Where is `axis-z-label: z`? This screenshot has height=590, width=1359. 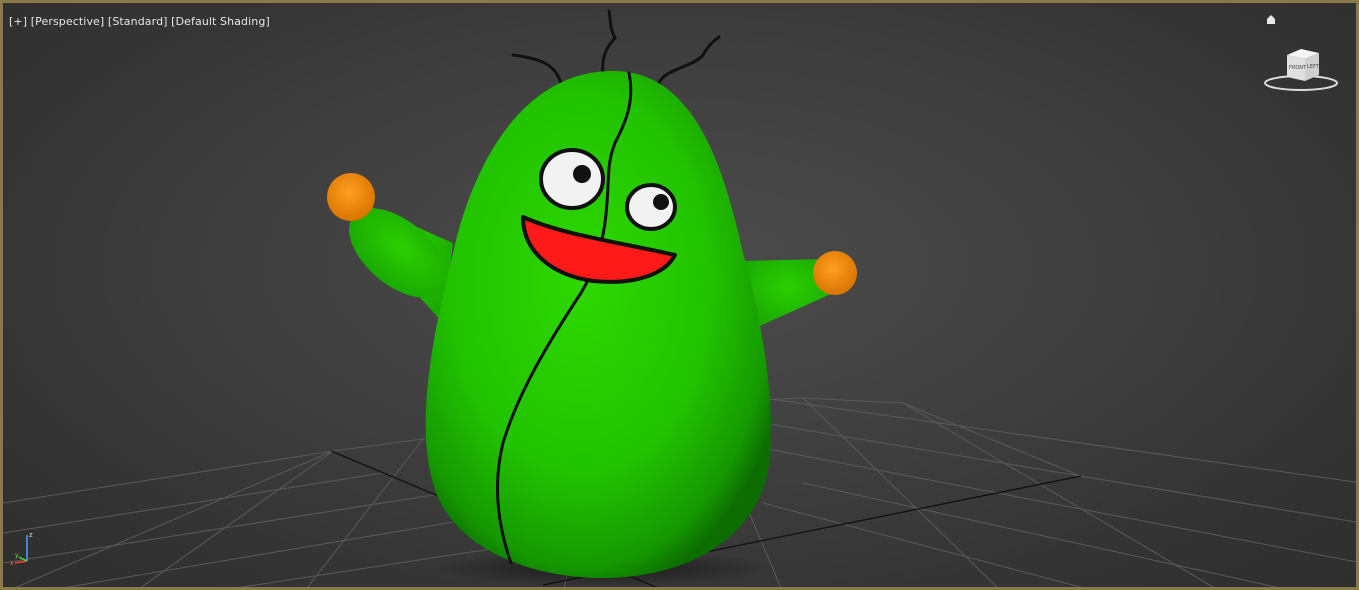 axis-z-label: z is located at coordinates (31, 535).